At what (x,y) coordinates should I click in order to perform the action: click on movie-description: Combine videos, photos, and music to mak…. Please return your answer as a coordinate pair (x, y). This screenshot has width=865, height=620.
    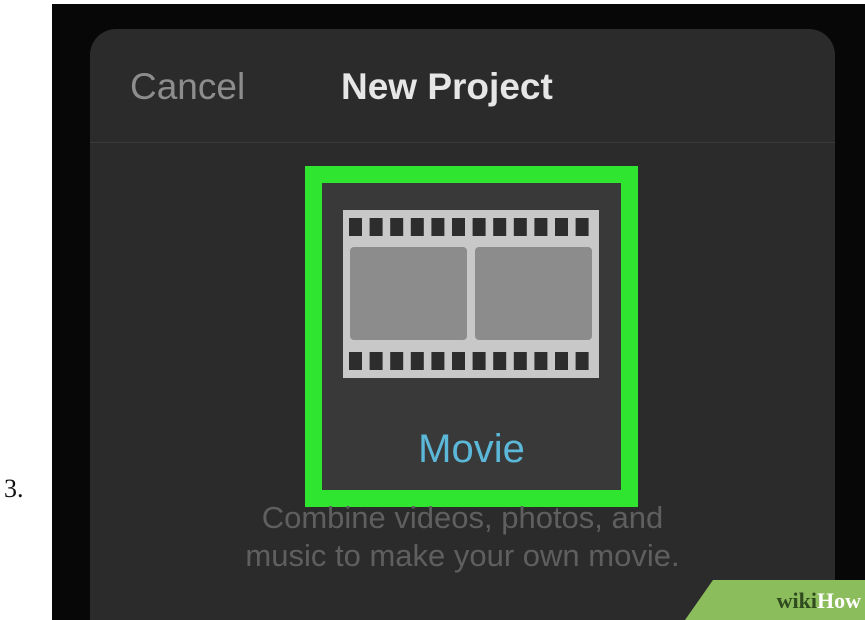
    Looking at the image, I should click on (462, 537).